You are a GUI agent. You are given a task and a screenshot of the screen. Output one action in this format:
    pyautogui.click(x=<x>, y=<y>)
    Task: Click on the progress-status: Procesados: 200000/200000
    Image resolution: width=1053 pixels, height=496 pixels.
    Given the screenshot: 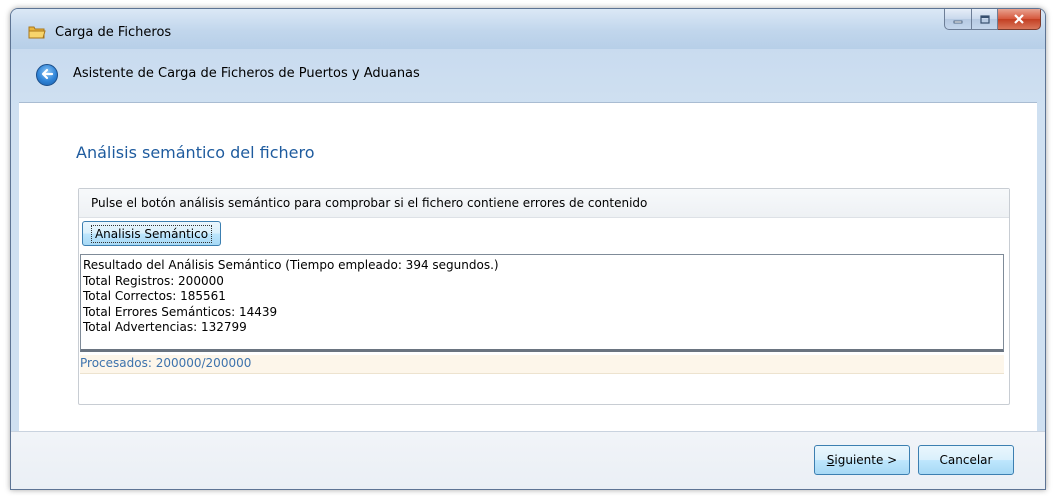 What is the action you would take?
    pyautogui.click(x=542, y=364)
    